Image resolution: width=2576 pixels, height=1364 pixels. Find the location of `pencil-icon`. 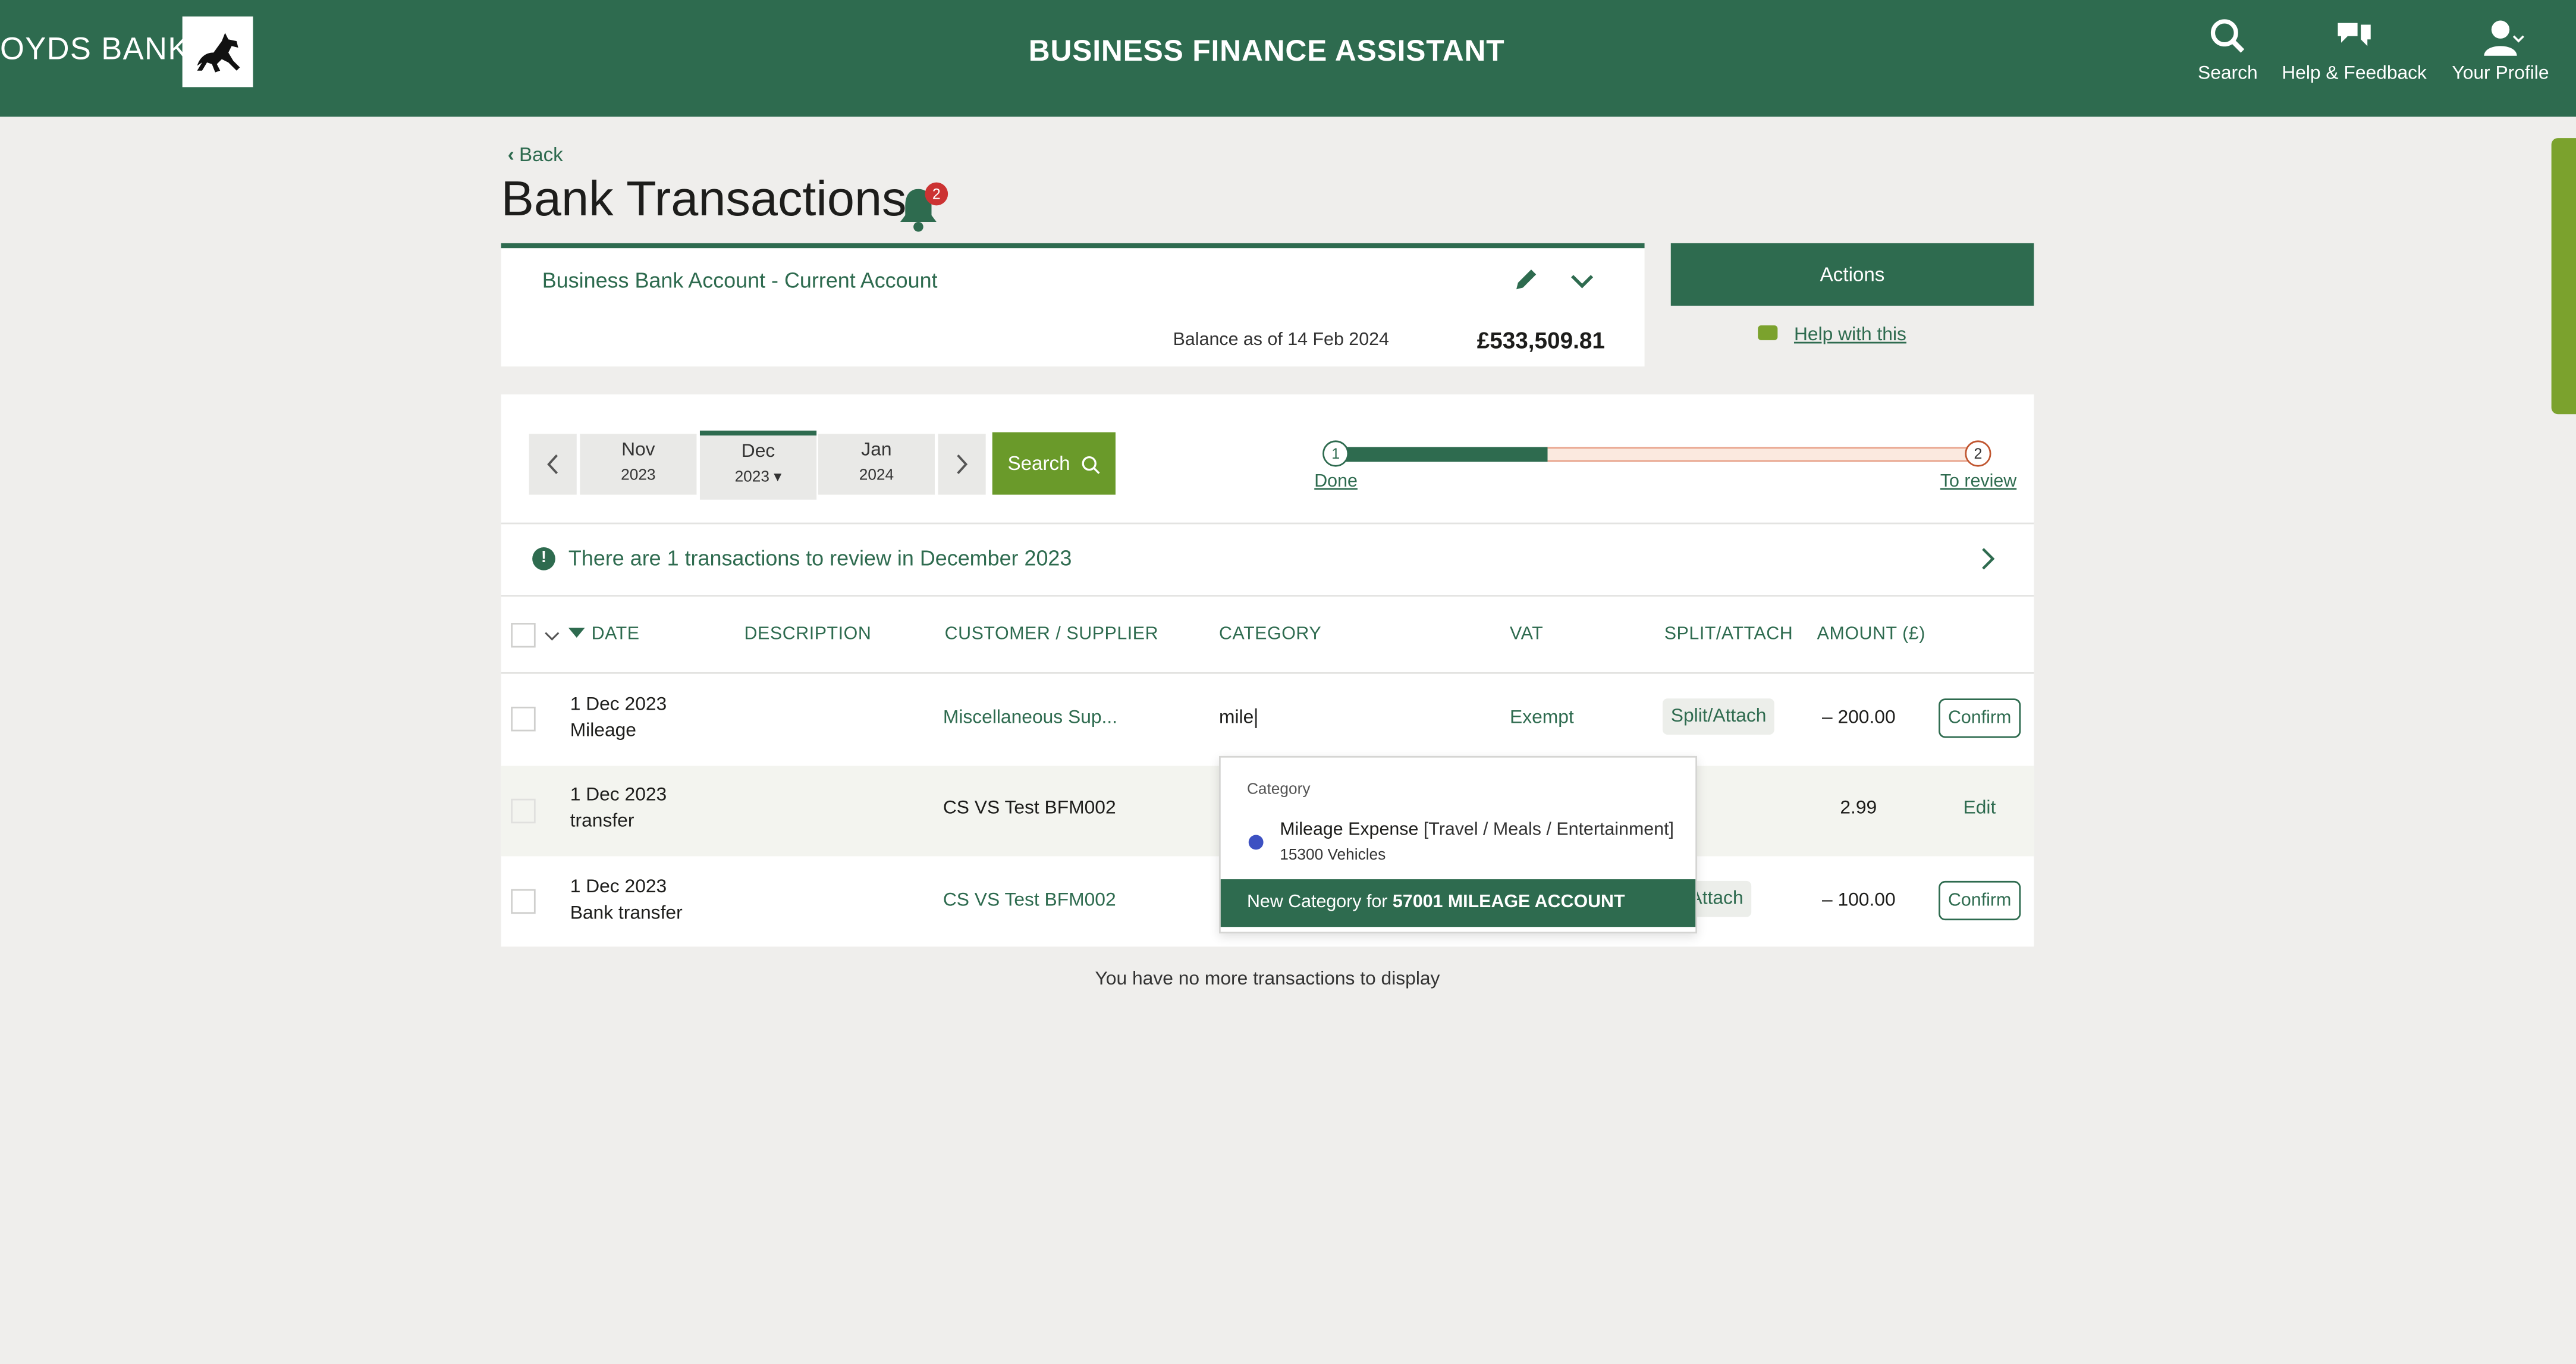

pencil-icon is located at coordinates (1526, 280).